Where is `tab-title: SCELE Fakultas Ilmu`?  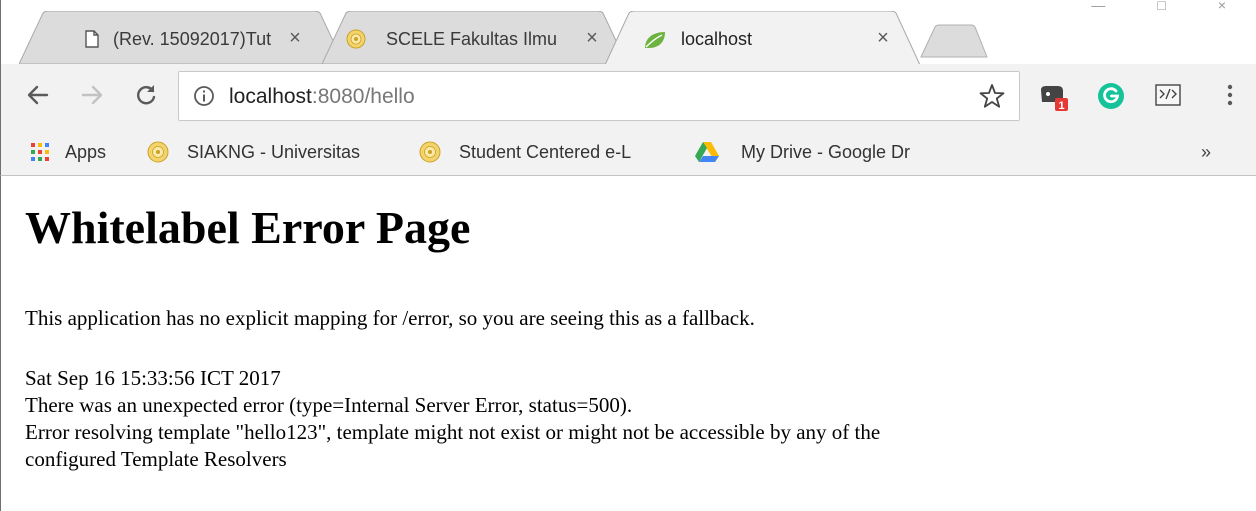
tab-title: SCELE Fakultas Ilmu is located at coordinates (472, 39).